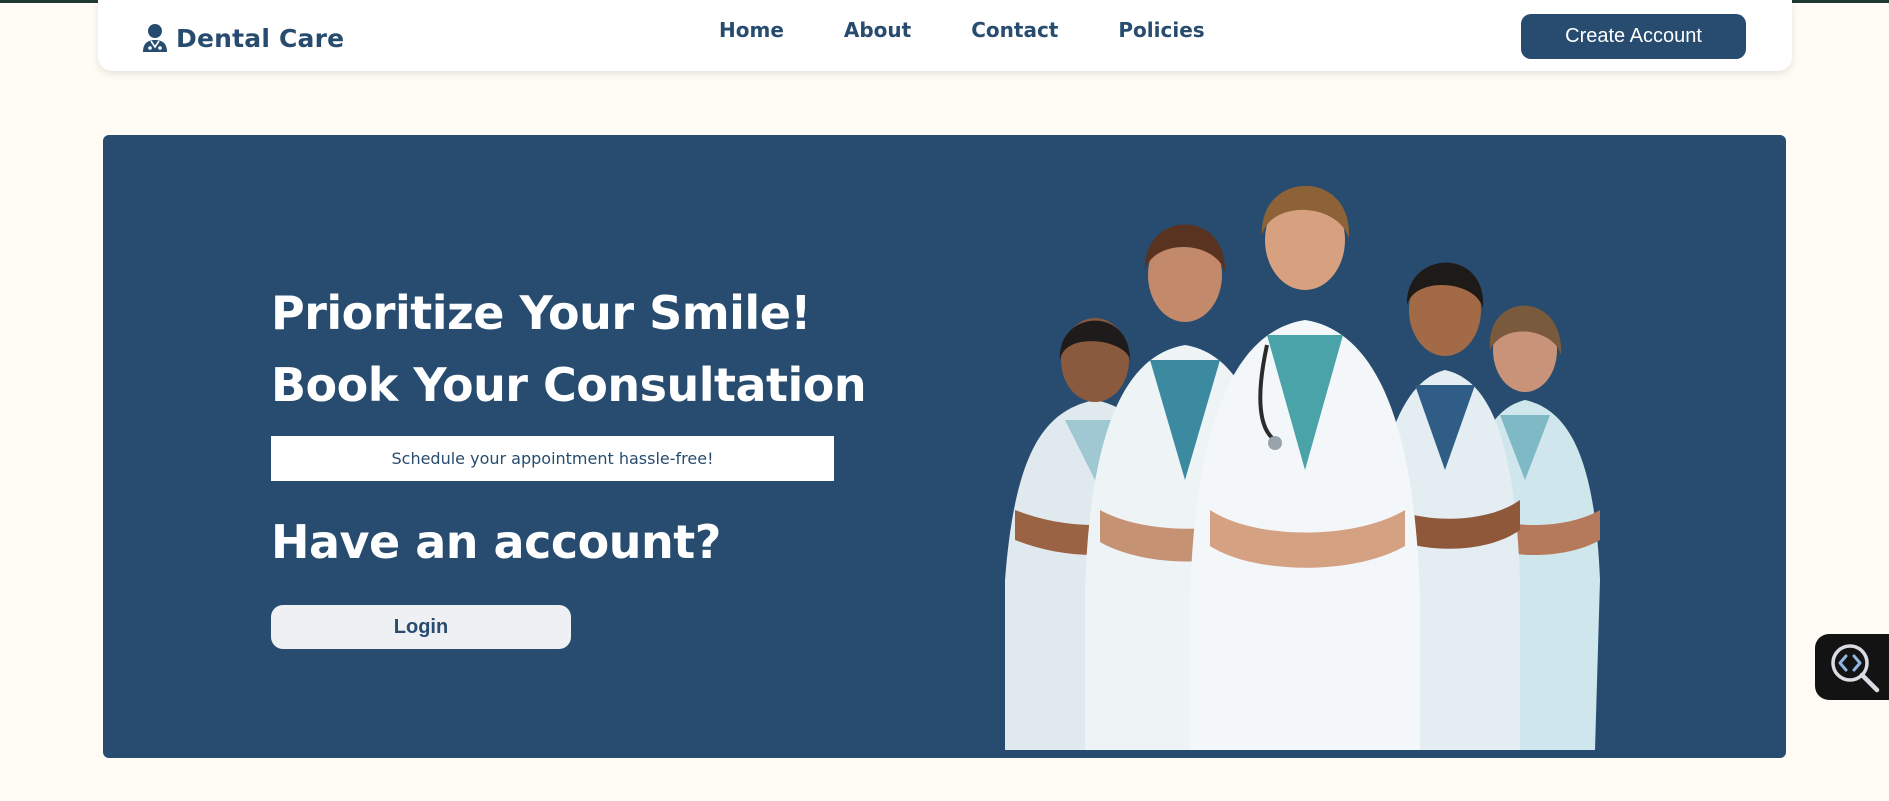 The image size is (1889, 801). I want to click on nav-home-link: Home, so click(751, 30).